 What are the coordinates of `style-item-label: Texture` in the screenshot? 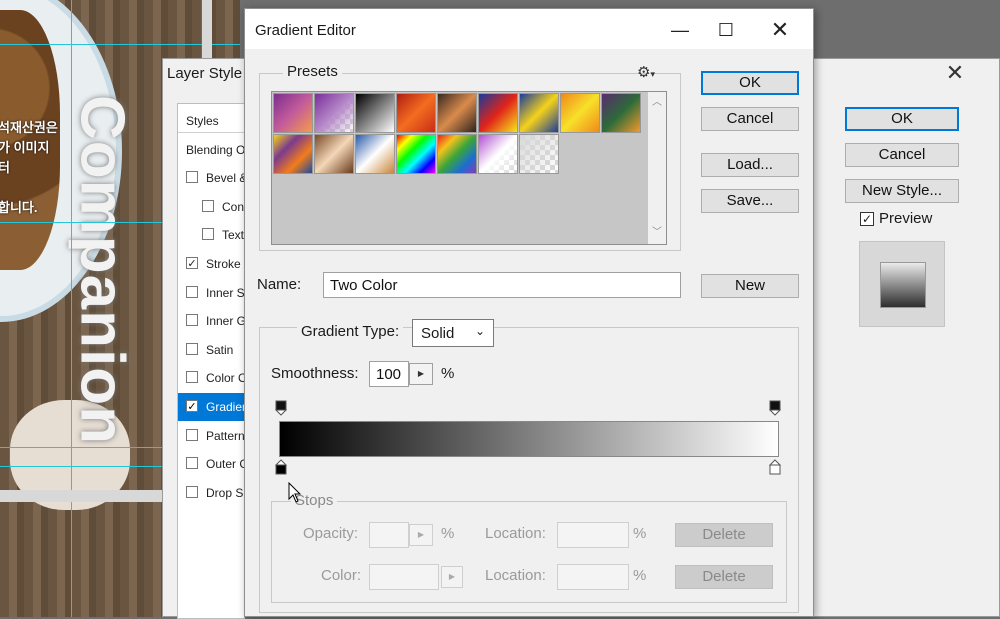 It's located at (233, 235).